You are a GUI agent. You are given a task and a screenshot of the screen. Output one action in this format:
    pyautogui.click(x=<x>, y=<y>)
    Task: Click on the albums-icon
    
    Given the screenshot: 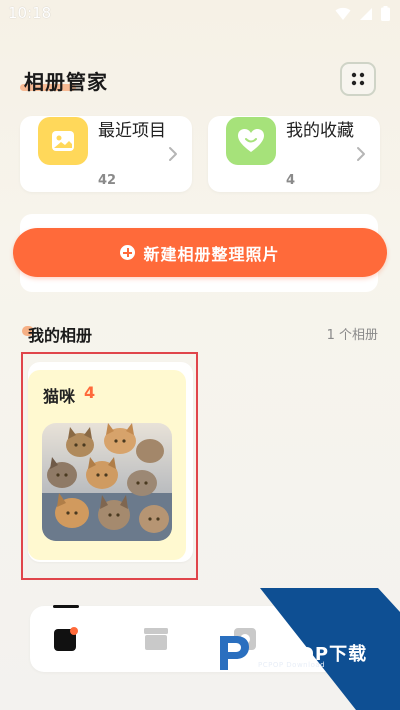 What is the action you would take?
    pyautogui.click(x=66, y=639)
    